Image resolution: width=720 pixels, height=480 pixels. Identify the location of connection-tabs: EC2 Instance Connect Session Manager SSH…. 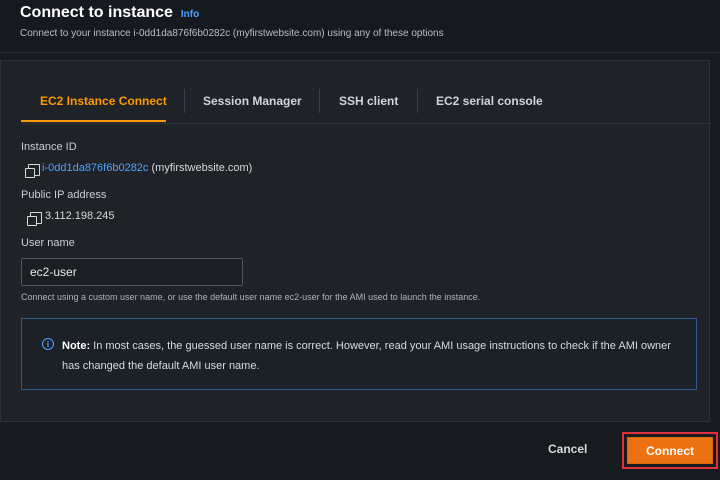
(366, 102).